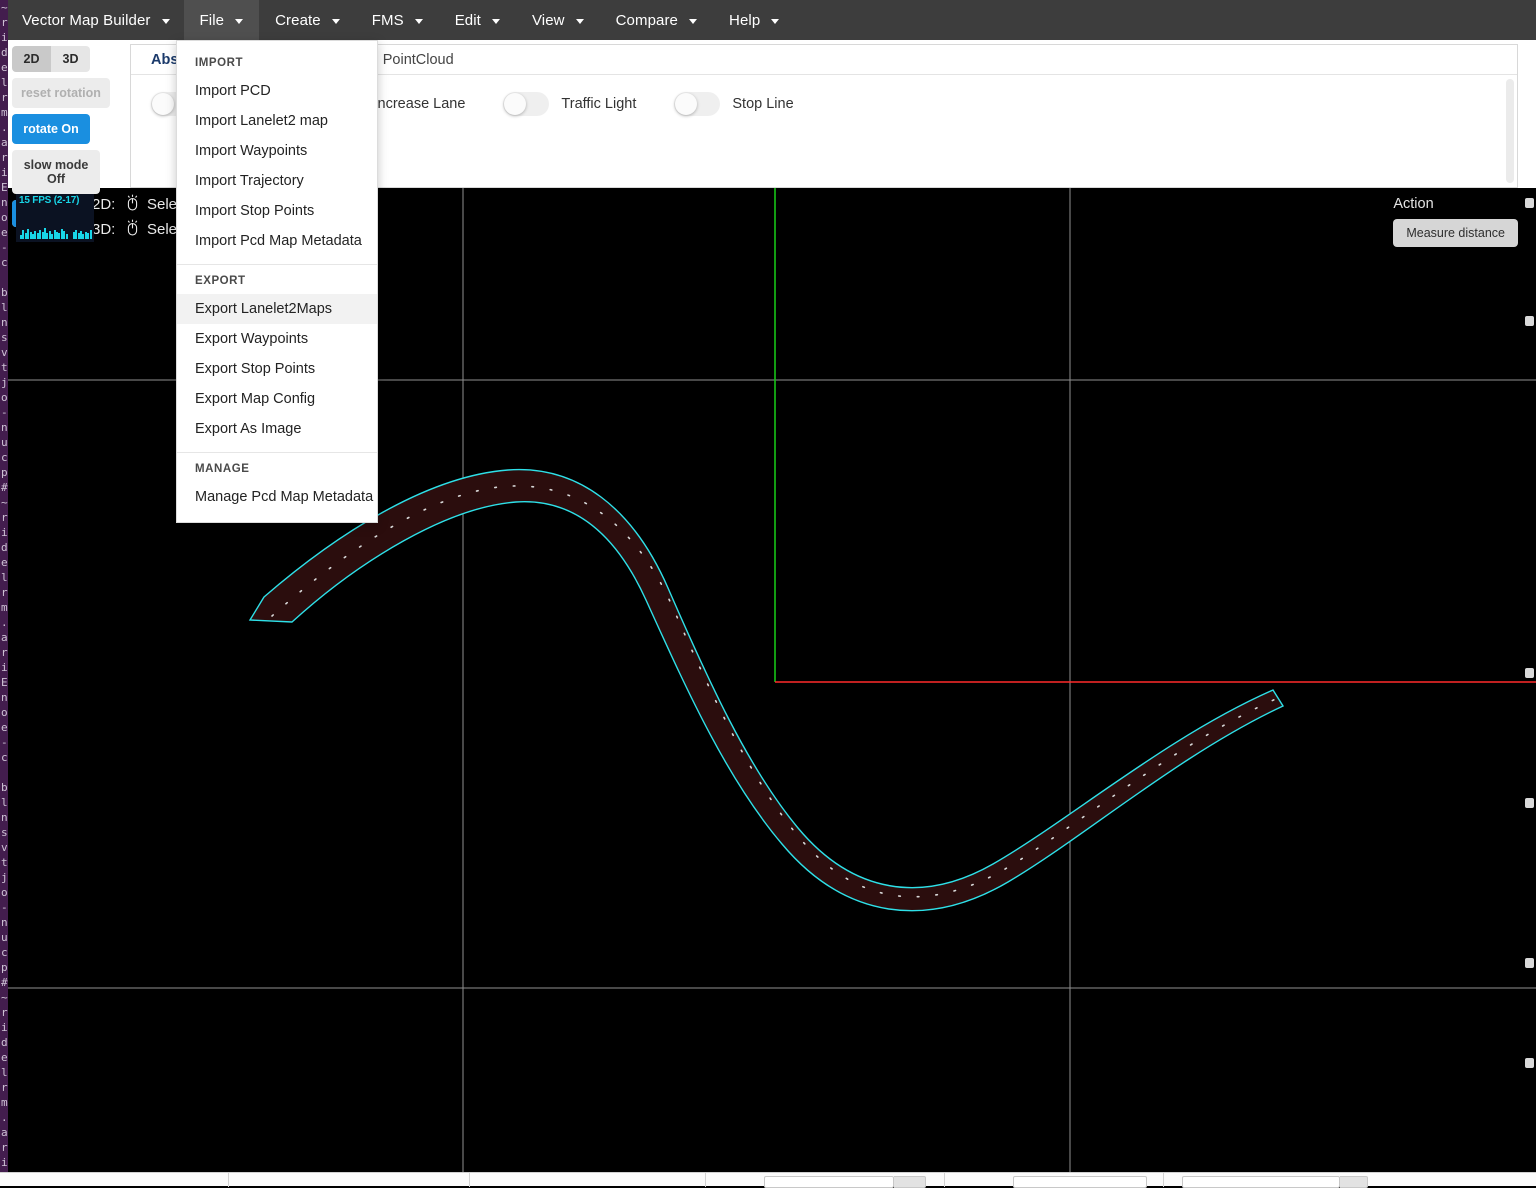 Image resolution: width=1536 pixels, height=1188 pixels. I want to click on menu-item-manage-pcd-map-metadata: Manage Pcd Map Metadata, so click(277, 497).